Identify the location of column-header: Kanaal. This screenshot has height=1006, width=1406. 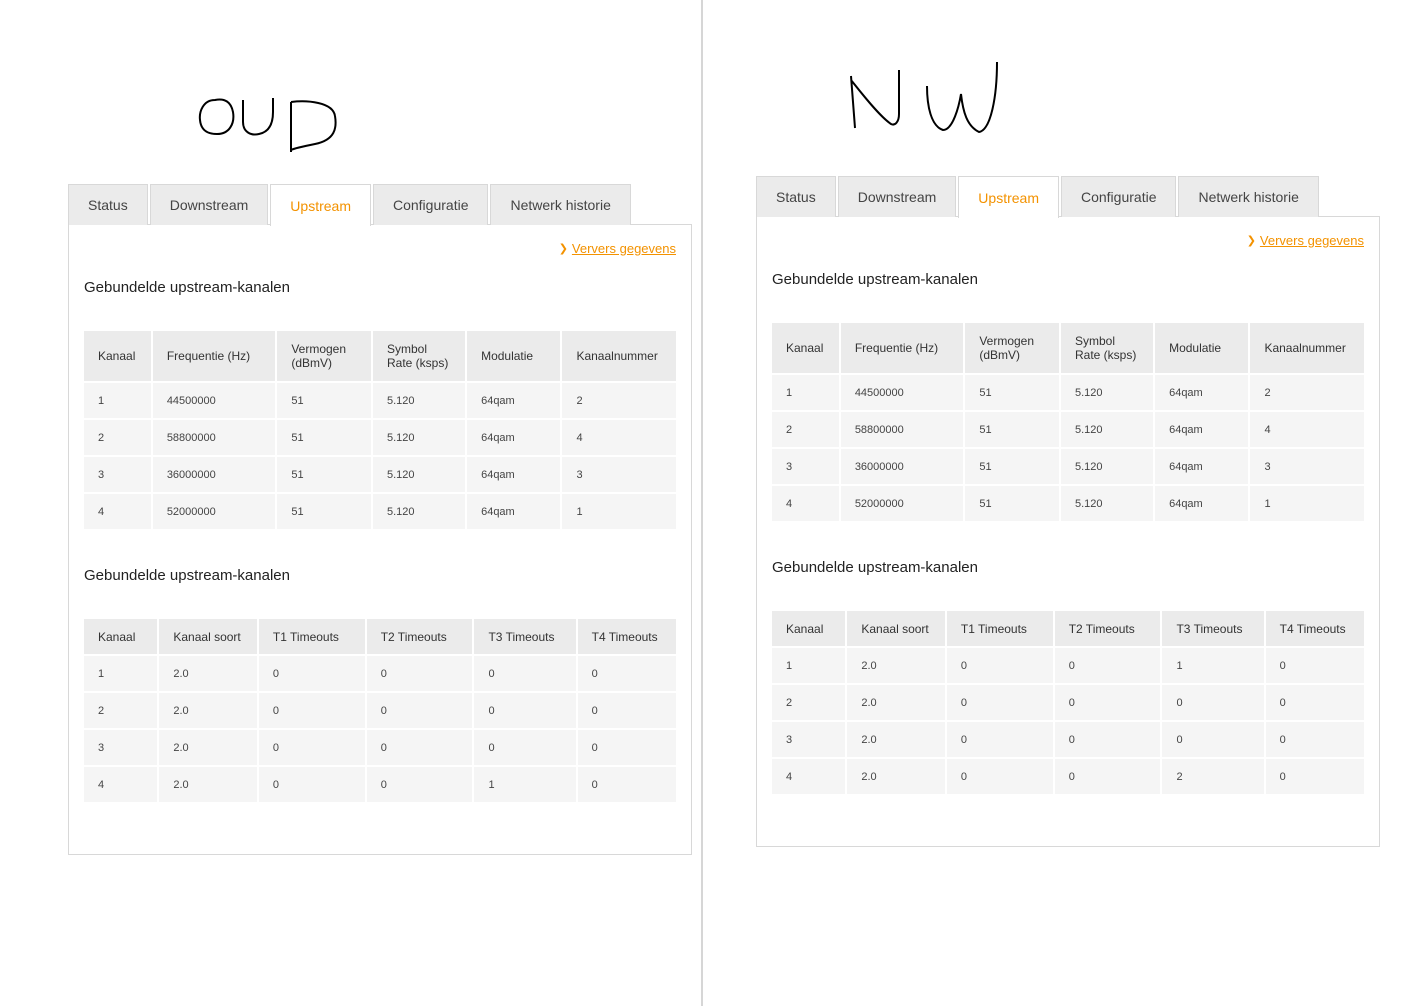
(809, 628).